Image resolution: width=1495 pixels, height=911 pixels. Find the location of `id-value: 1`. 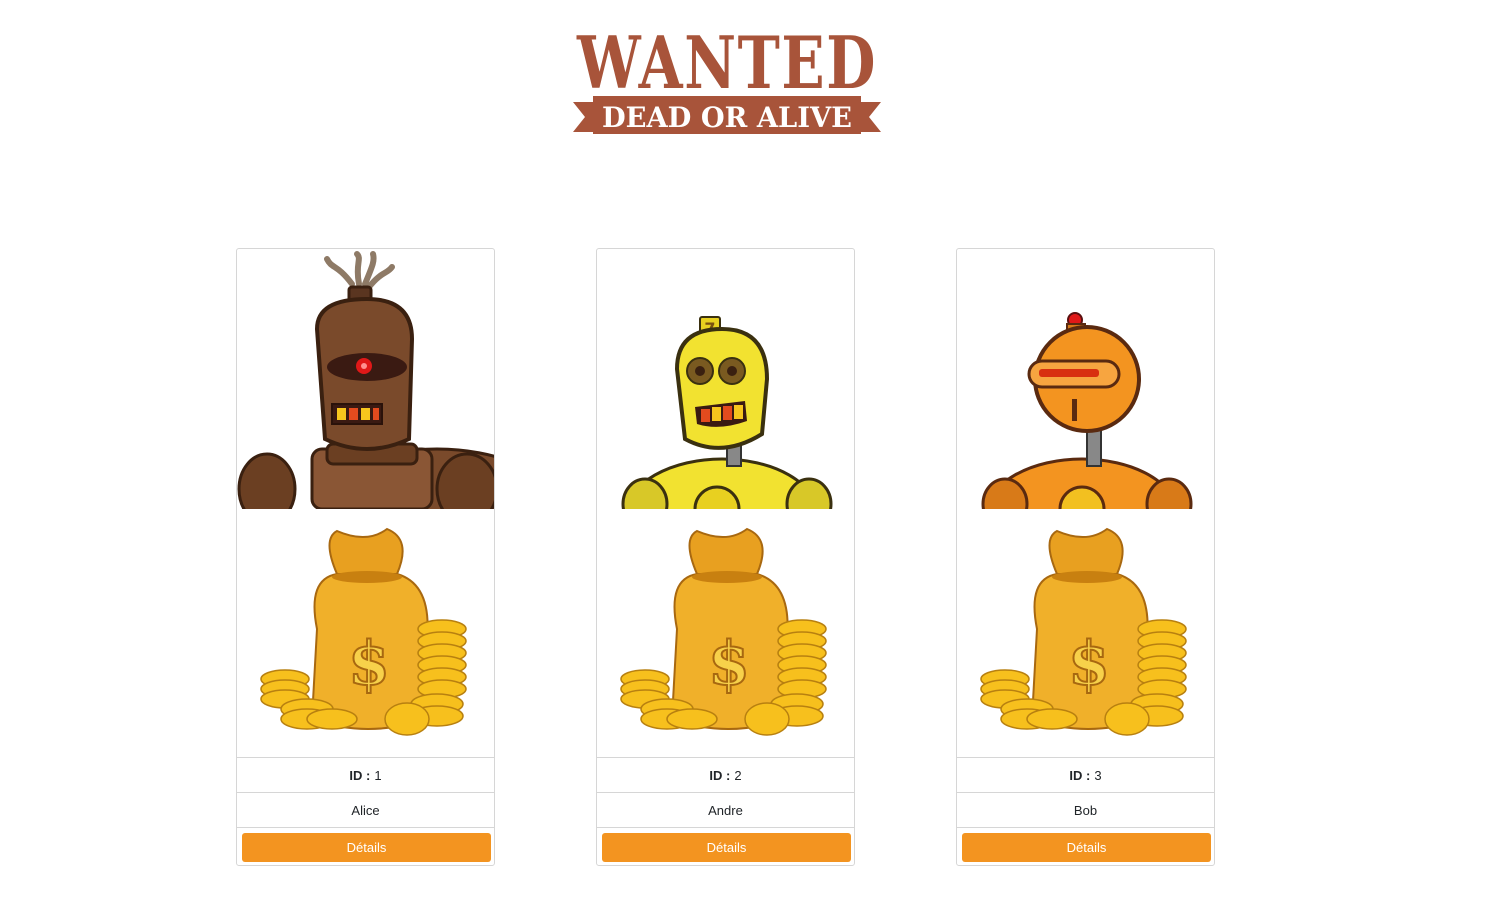

id-value: 1 is located at coordinates (378, 775).